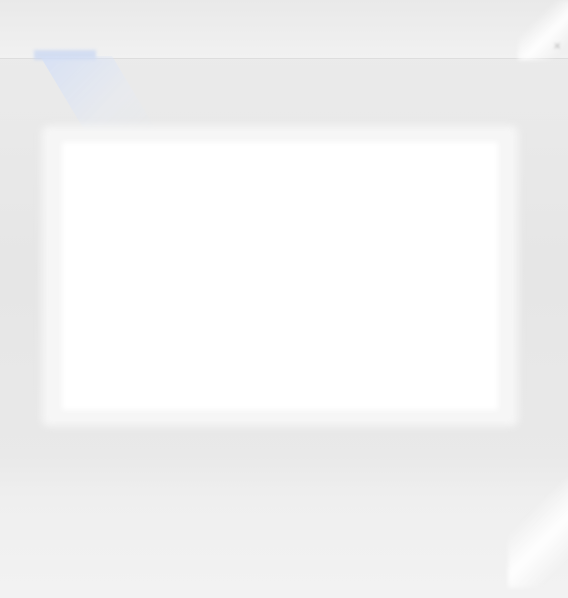  What do you see at coordinates (538, 533) in the screenshot?
I see `light-streak-bottom` at bounding box center [538, 533].